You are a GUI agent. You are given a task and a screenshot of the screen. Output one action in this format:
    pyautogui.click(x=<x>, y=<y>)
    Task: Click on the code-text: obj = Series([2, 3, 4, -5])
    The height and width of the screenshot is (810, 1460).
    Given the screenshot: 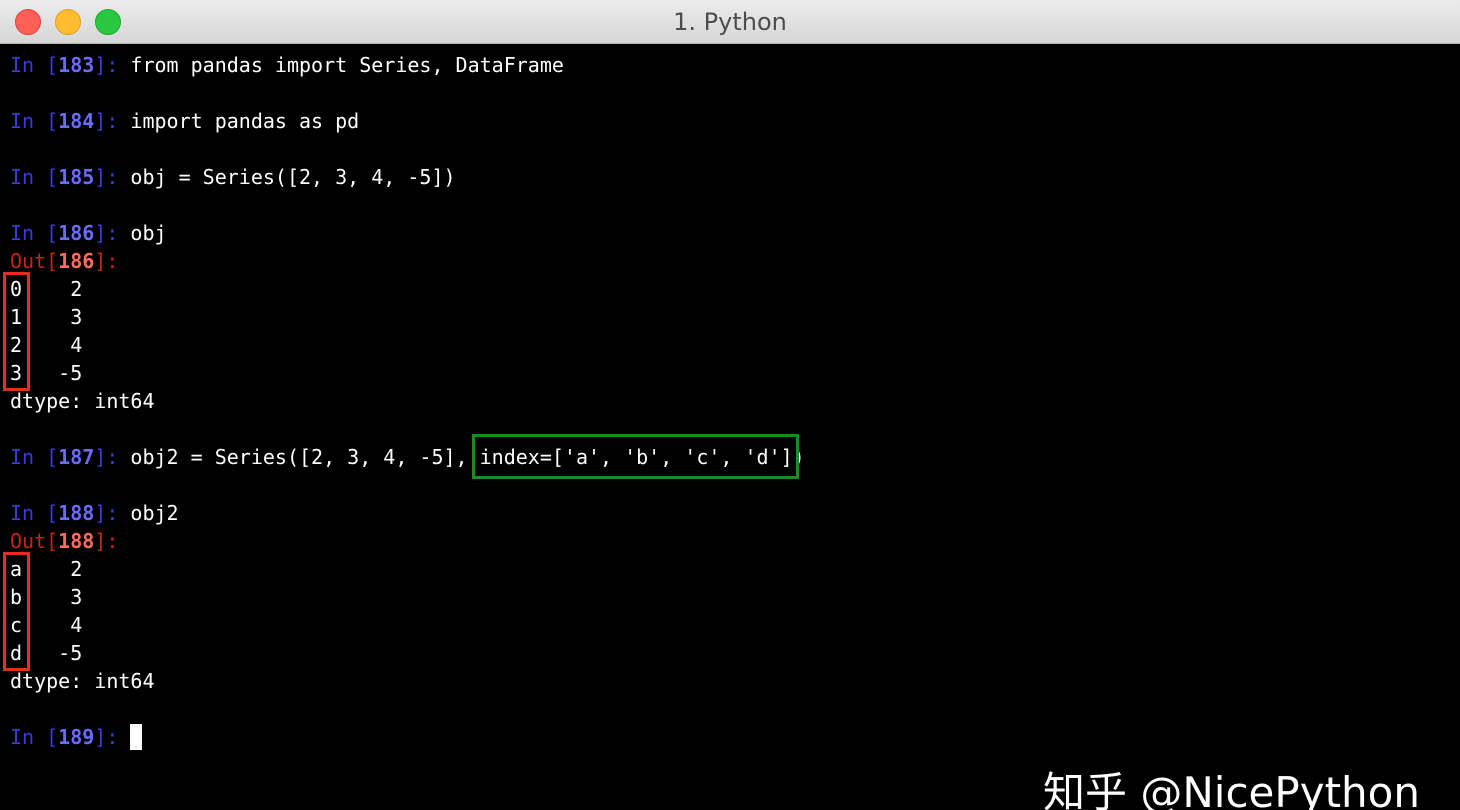 What is the action you would take?
    pyautogui.click(x=293, y=177)
    